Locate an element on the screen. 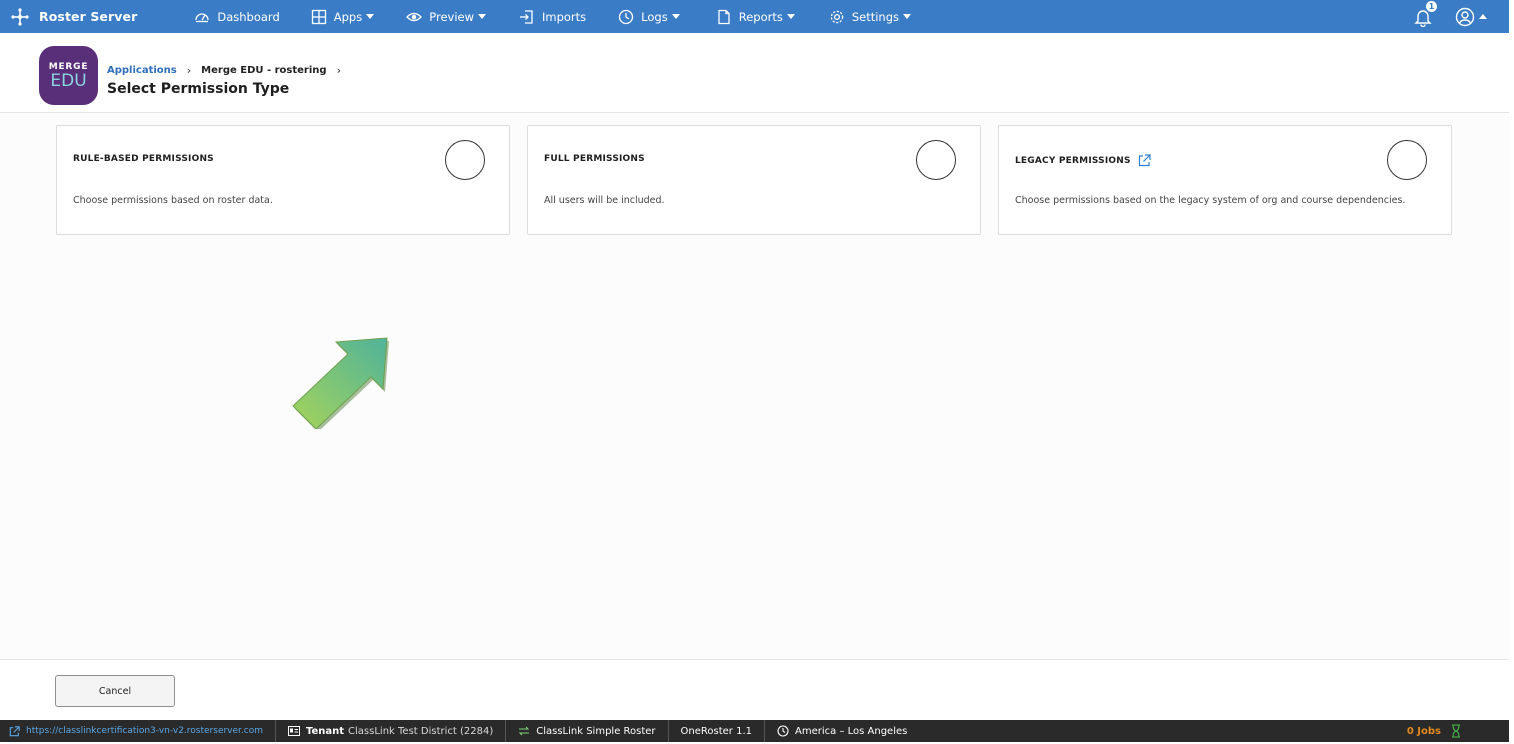  hourglass-icon is located at coordinates (1456, 731).